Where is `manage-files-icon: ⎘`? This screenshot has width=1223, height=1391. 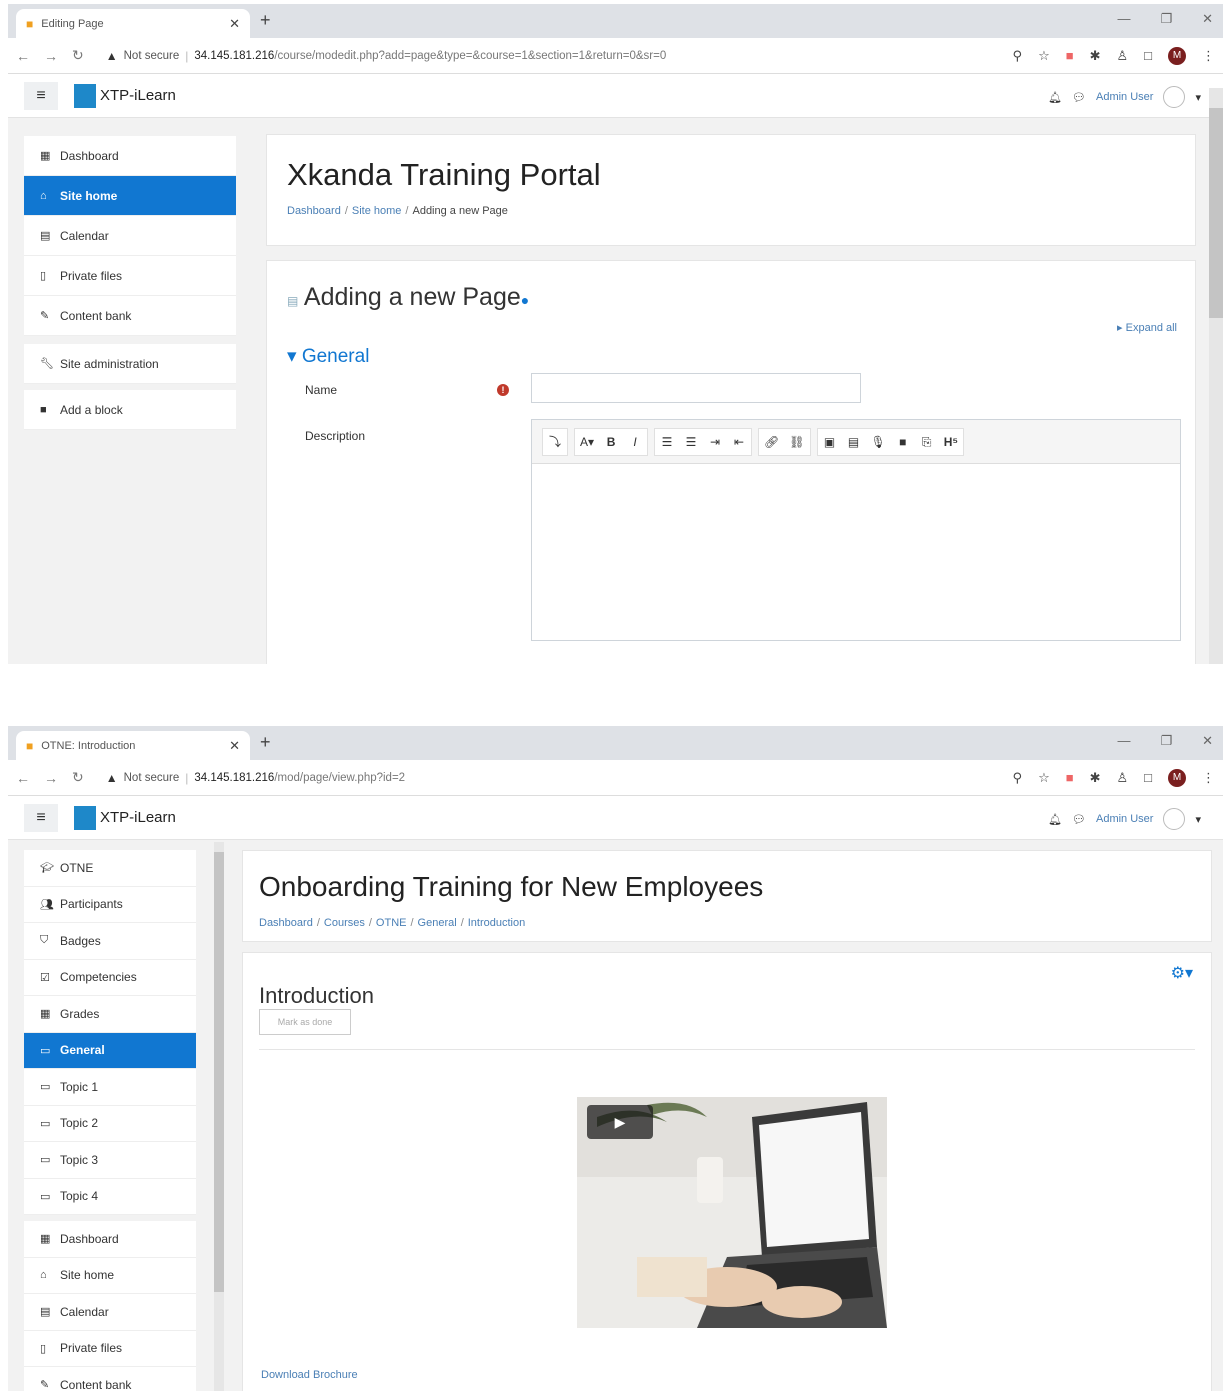
manage-files-icon: ⎘ is located at coordinates (927, 442).